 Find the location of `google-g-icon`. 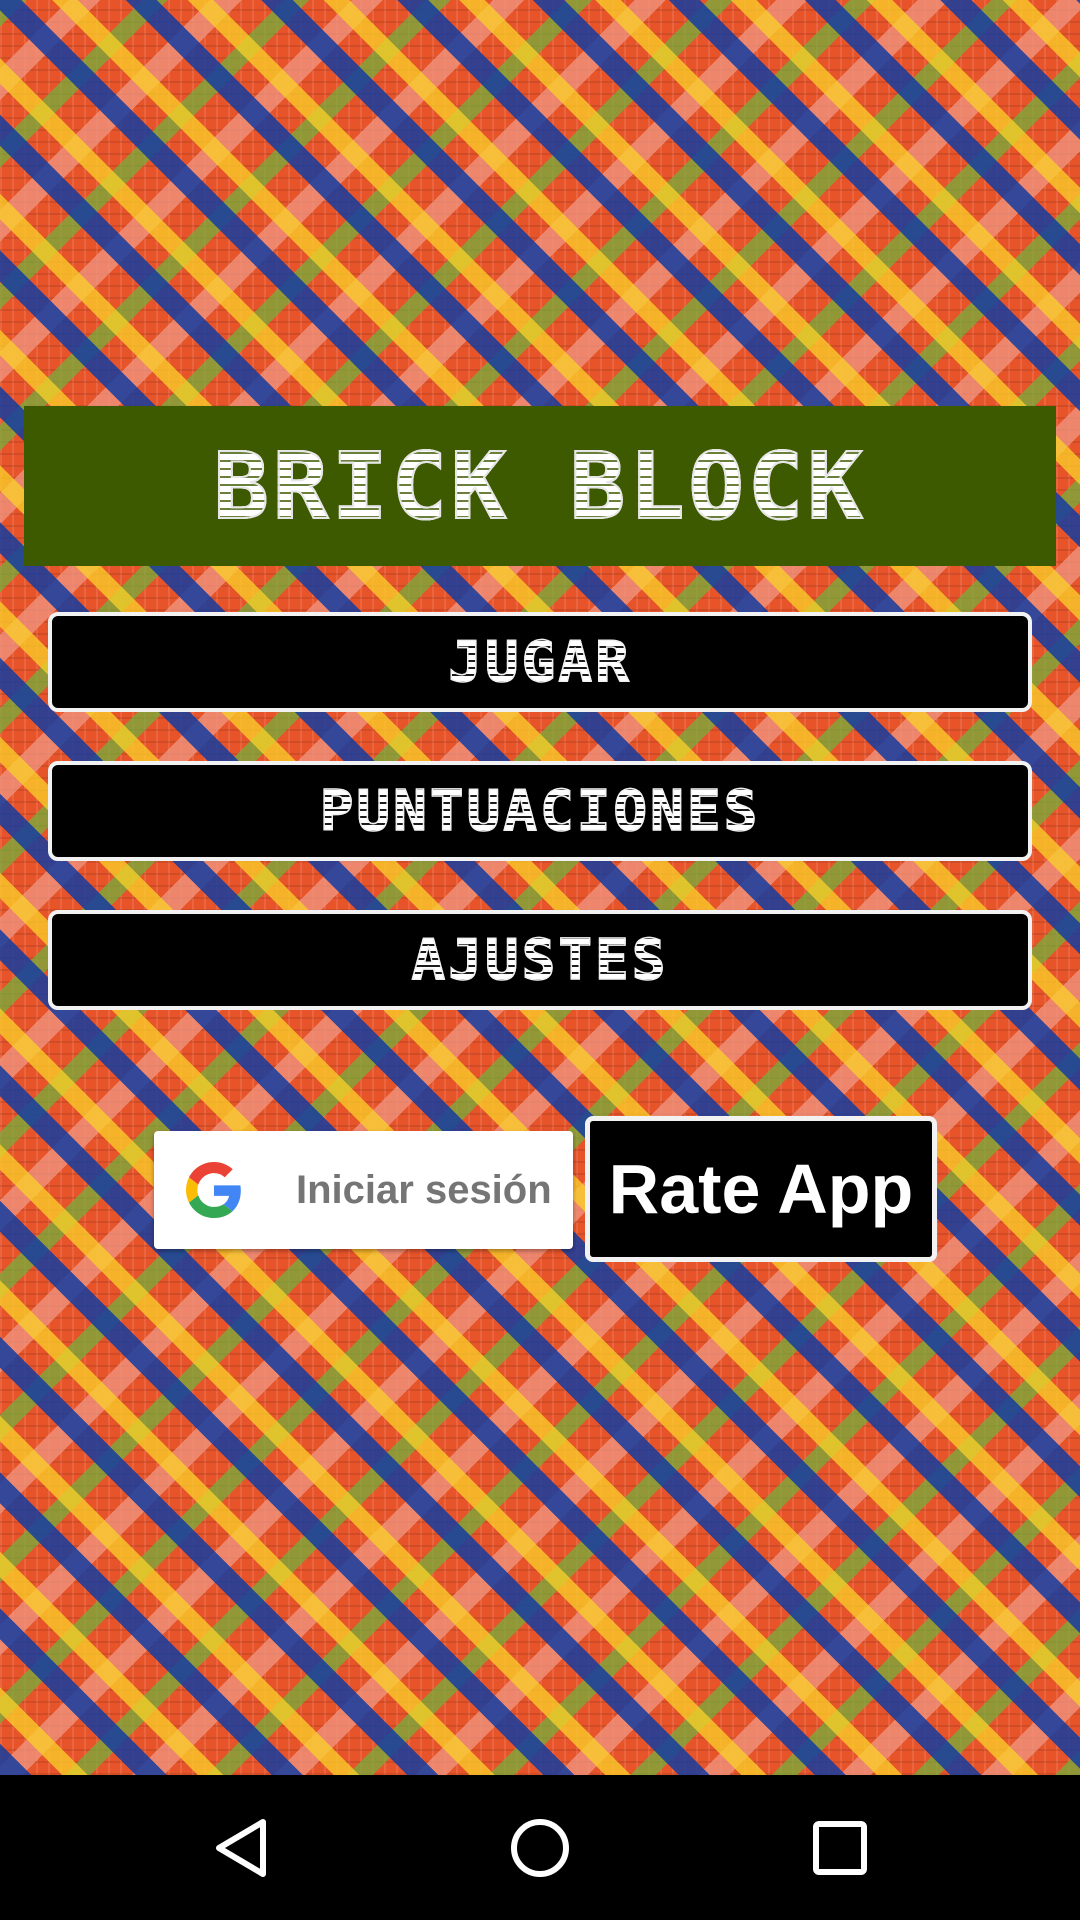

google-g-icon is located at coordinates (213, 1190).